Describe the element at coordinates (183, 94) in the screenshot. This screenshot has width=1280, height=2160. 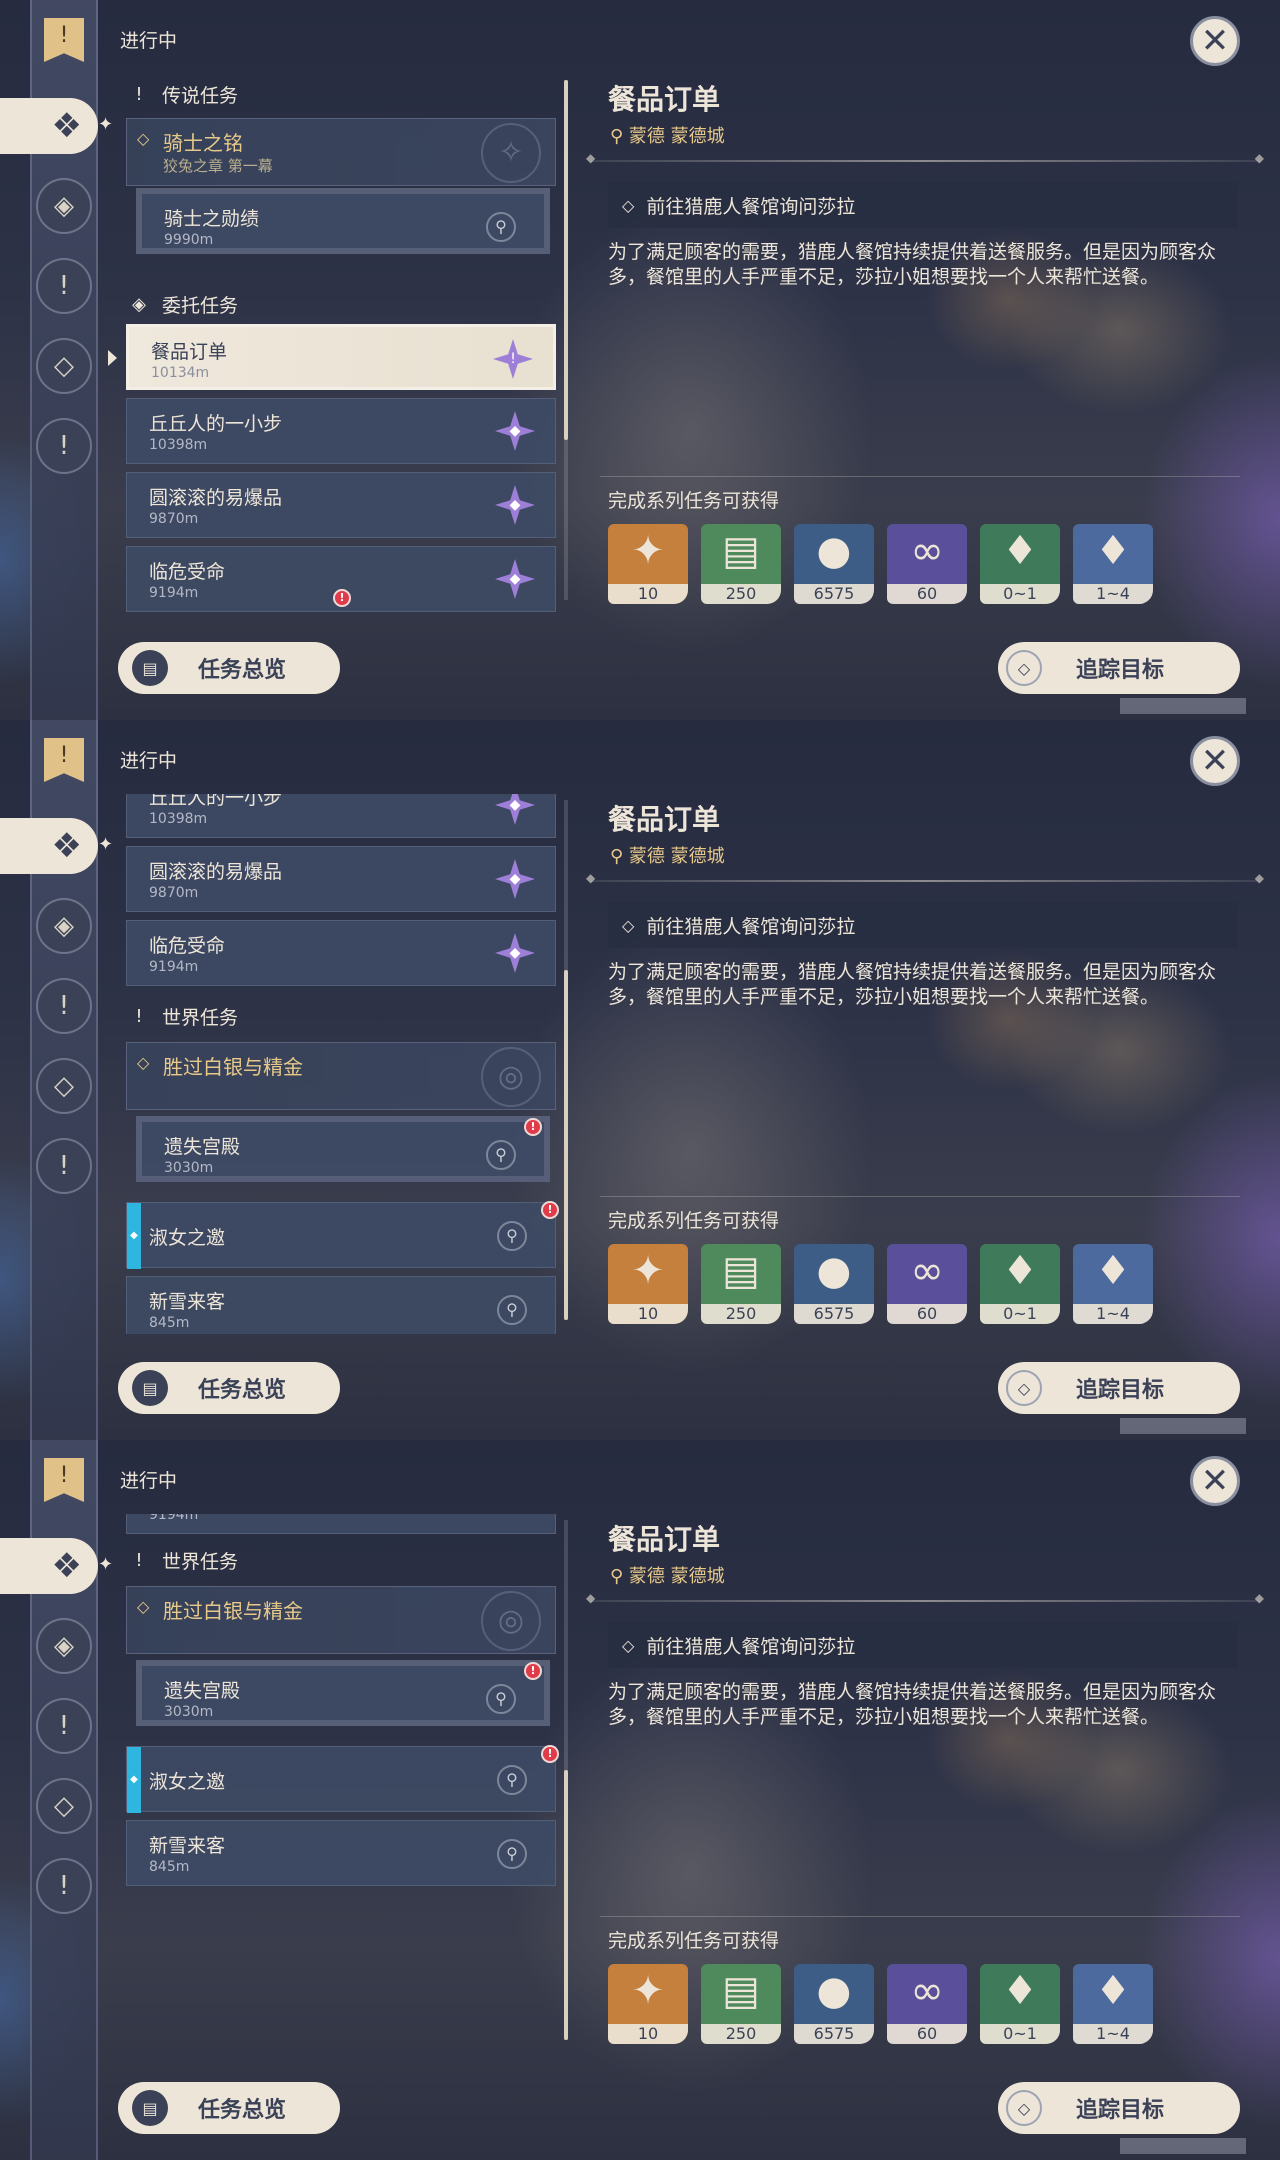
I see `category-legend: ! 传说任务` at that location.